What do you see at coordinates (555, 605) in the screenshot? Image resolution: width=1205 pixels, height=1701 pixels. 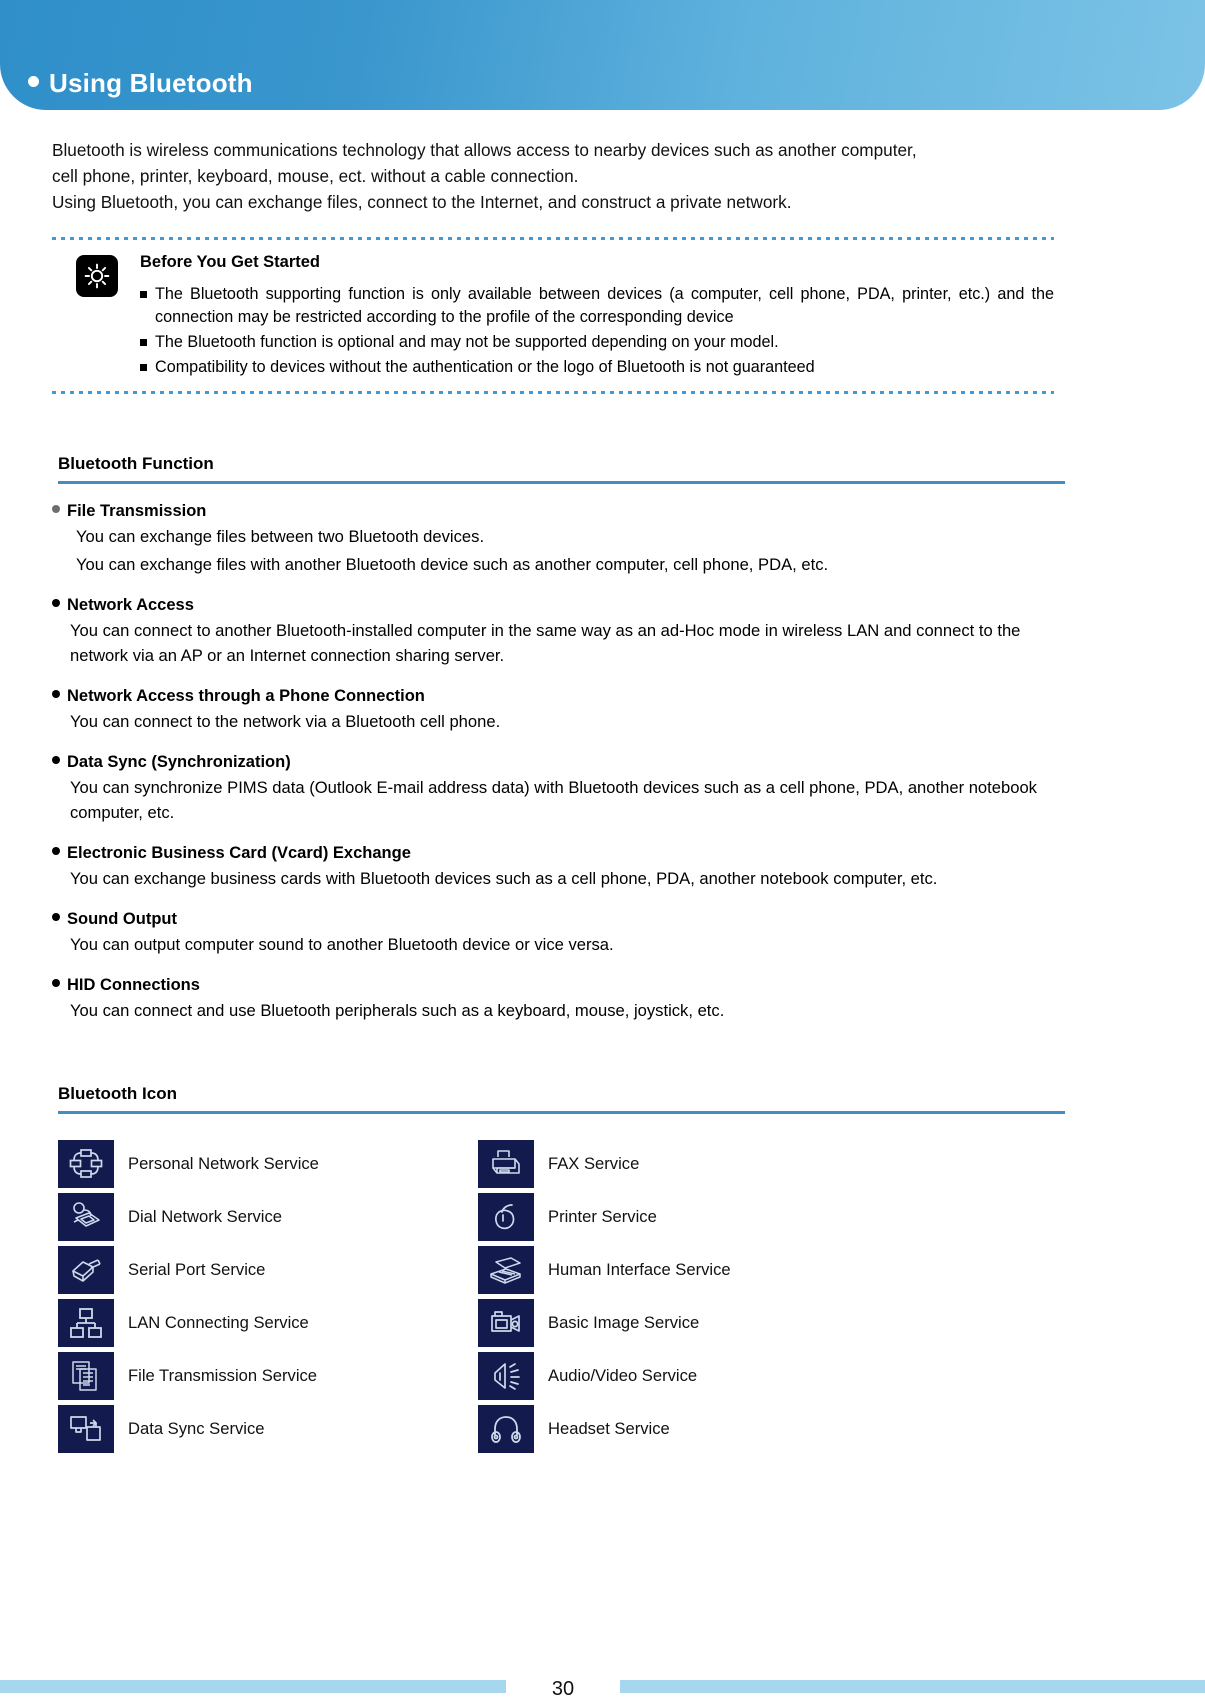 I see `function-title-row: Network Access` at bounding box center [555, 605].